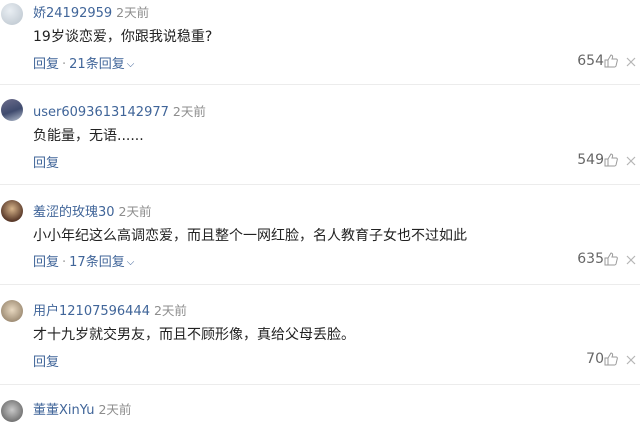 Image resolution: width=640 pixels, height=422 pixels. Describe the element at coordinates (590, 259) in the screenshot. I see `like-count: 635` at that location.